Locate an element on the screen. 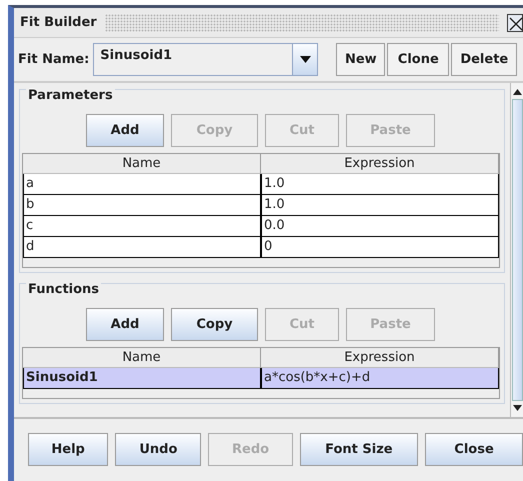  window-title: Fit Builder is located at coordinates (58, 23).